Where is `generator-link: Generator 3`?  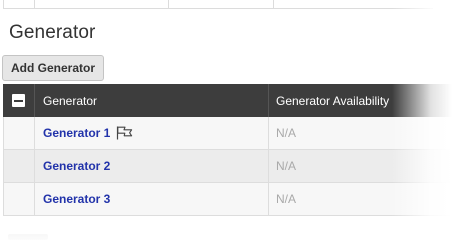
generator-link: Generator 3 is located at coordinates (76, 199).